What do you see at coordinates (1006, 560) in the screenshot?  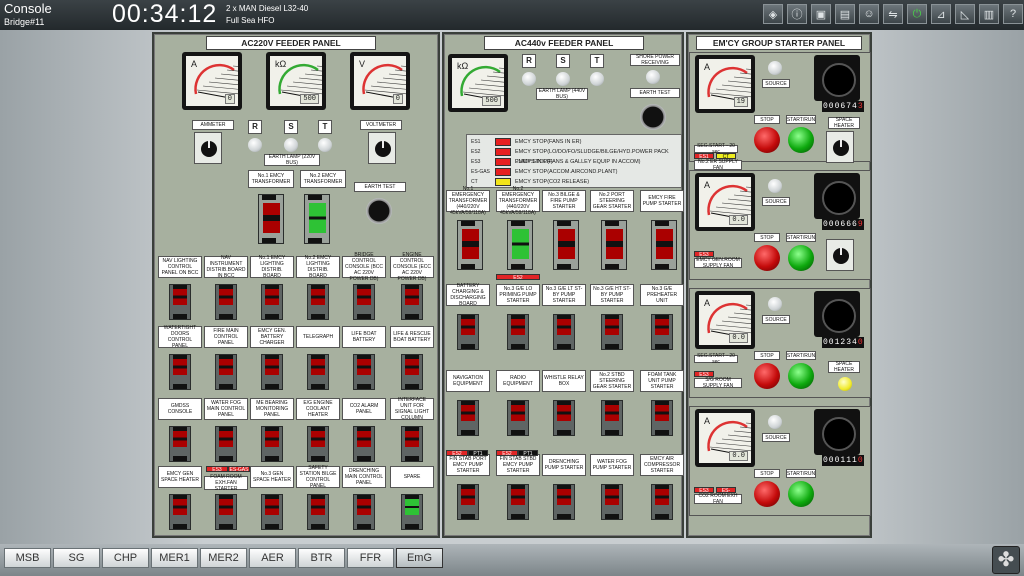 I see `fan-icon: ✤` at bounding box center [1006, 560].